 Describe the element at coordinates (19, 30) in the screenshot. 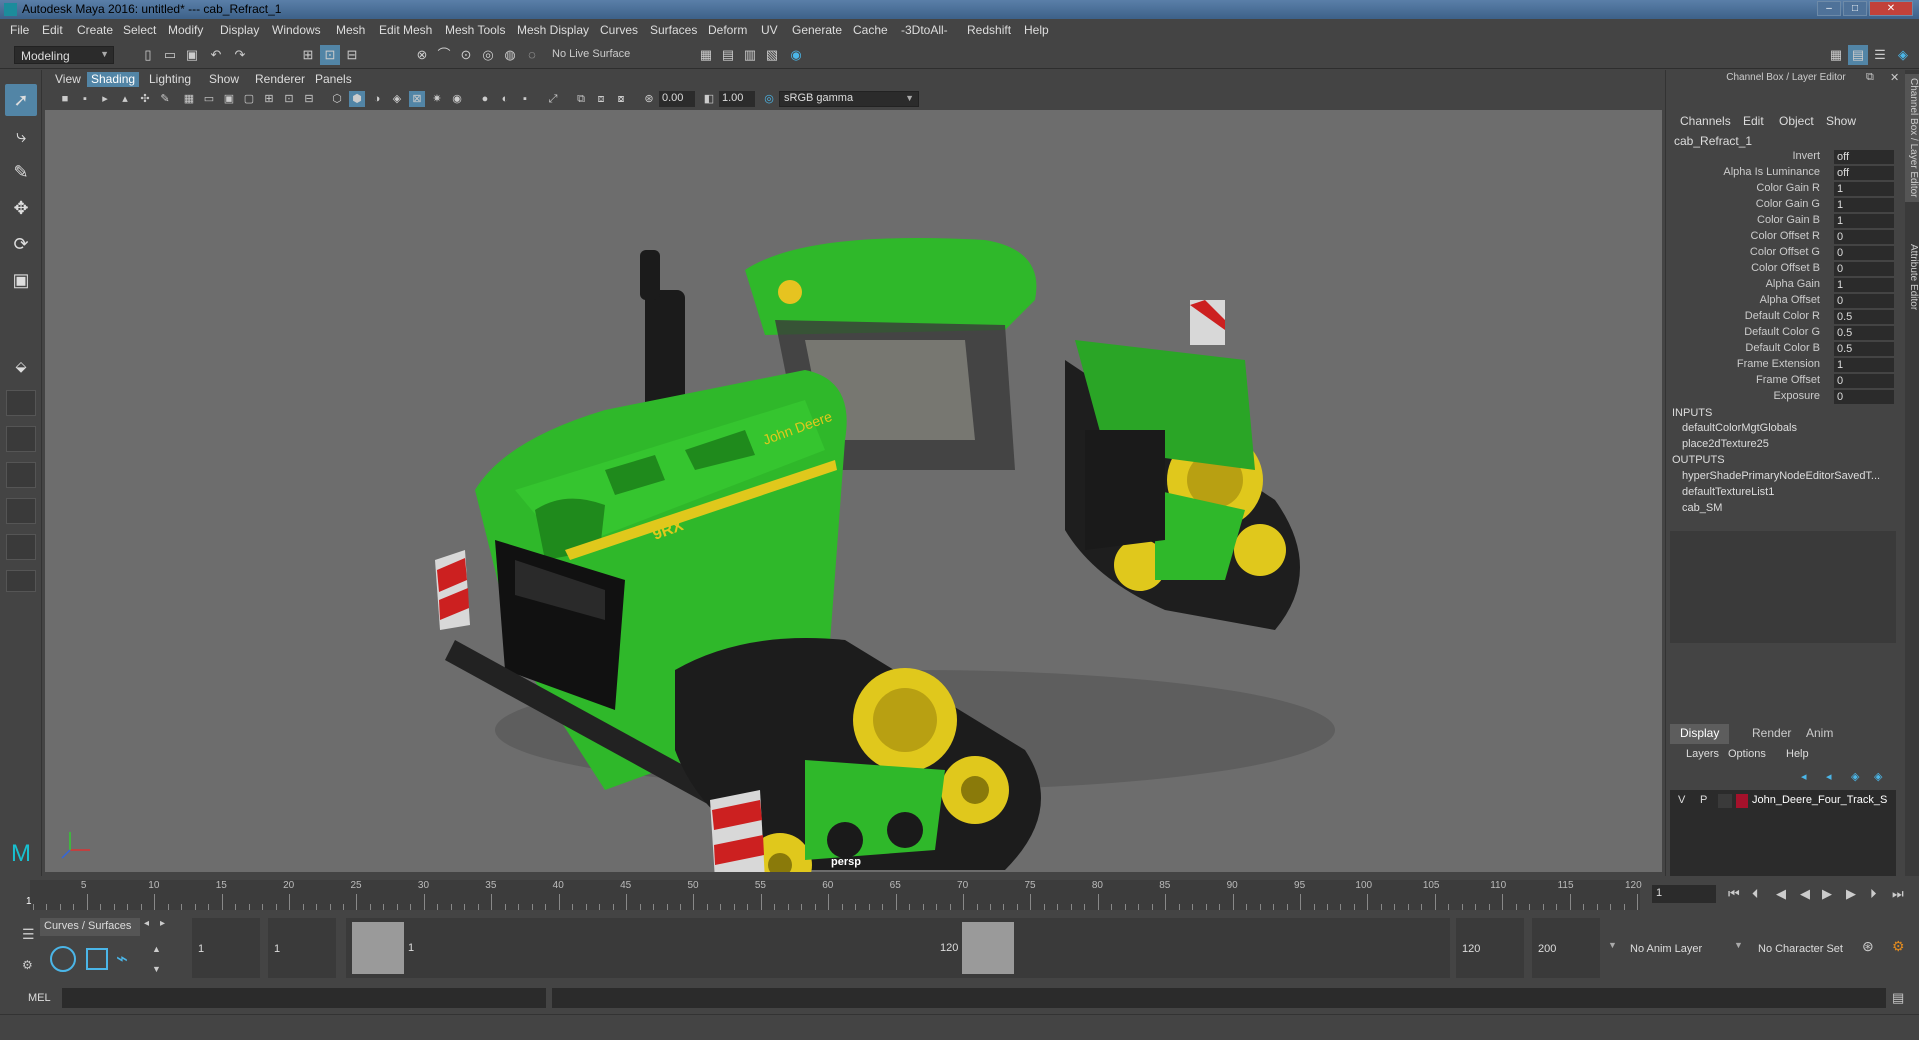

I see `menu-file: File` at that location.